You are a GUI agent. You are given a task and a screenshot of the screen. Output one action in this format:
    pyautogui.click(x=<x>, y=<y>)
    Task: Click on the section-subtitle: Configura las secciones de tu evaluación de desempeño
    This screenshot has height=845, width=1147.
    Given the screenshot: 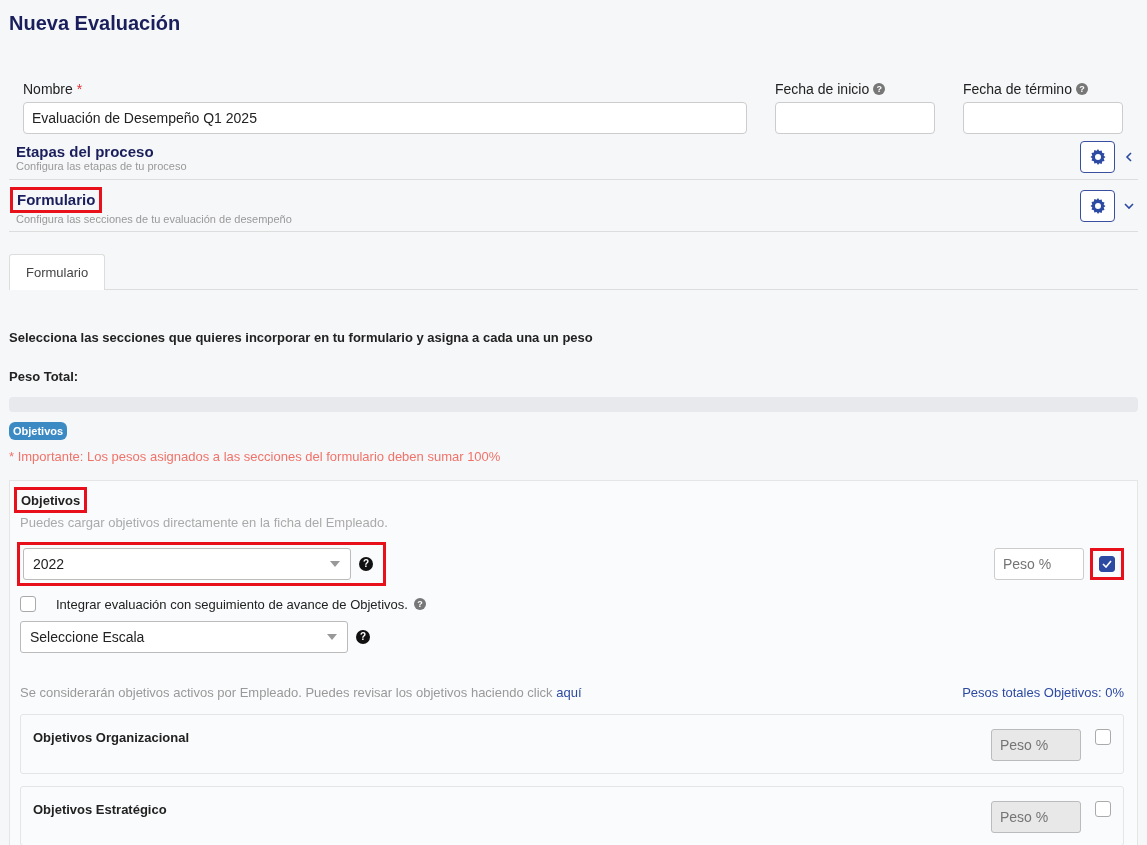 What is the action you would take?
    pyautogui.click(x=154, y=219)
    